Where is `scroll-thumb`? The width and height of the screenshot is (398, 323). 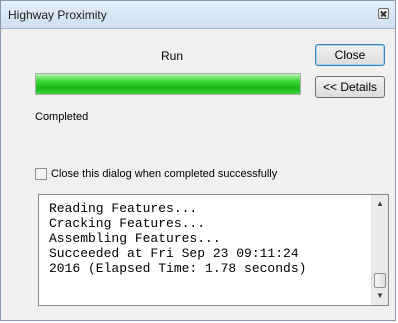 scroll-thumb is located at coordinates (380, 280).